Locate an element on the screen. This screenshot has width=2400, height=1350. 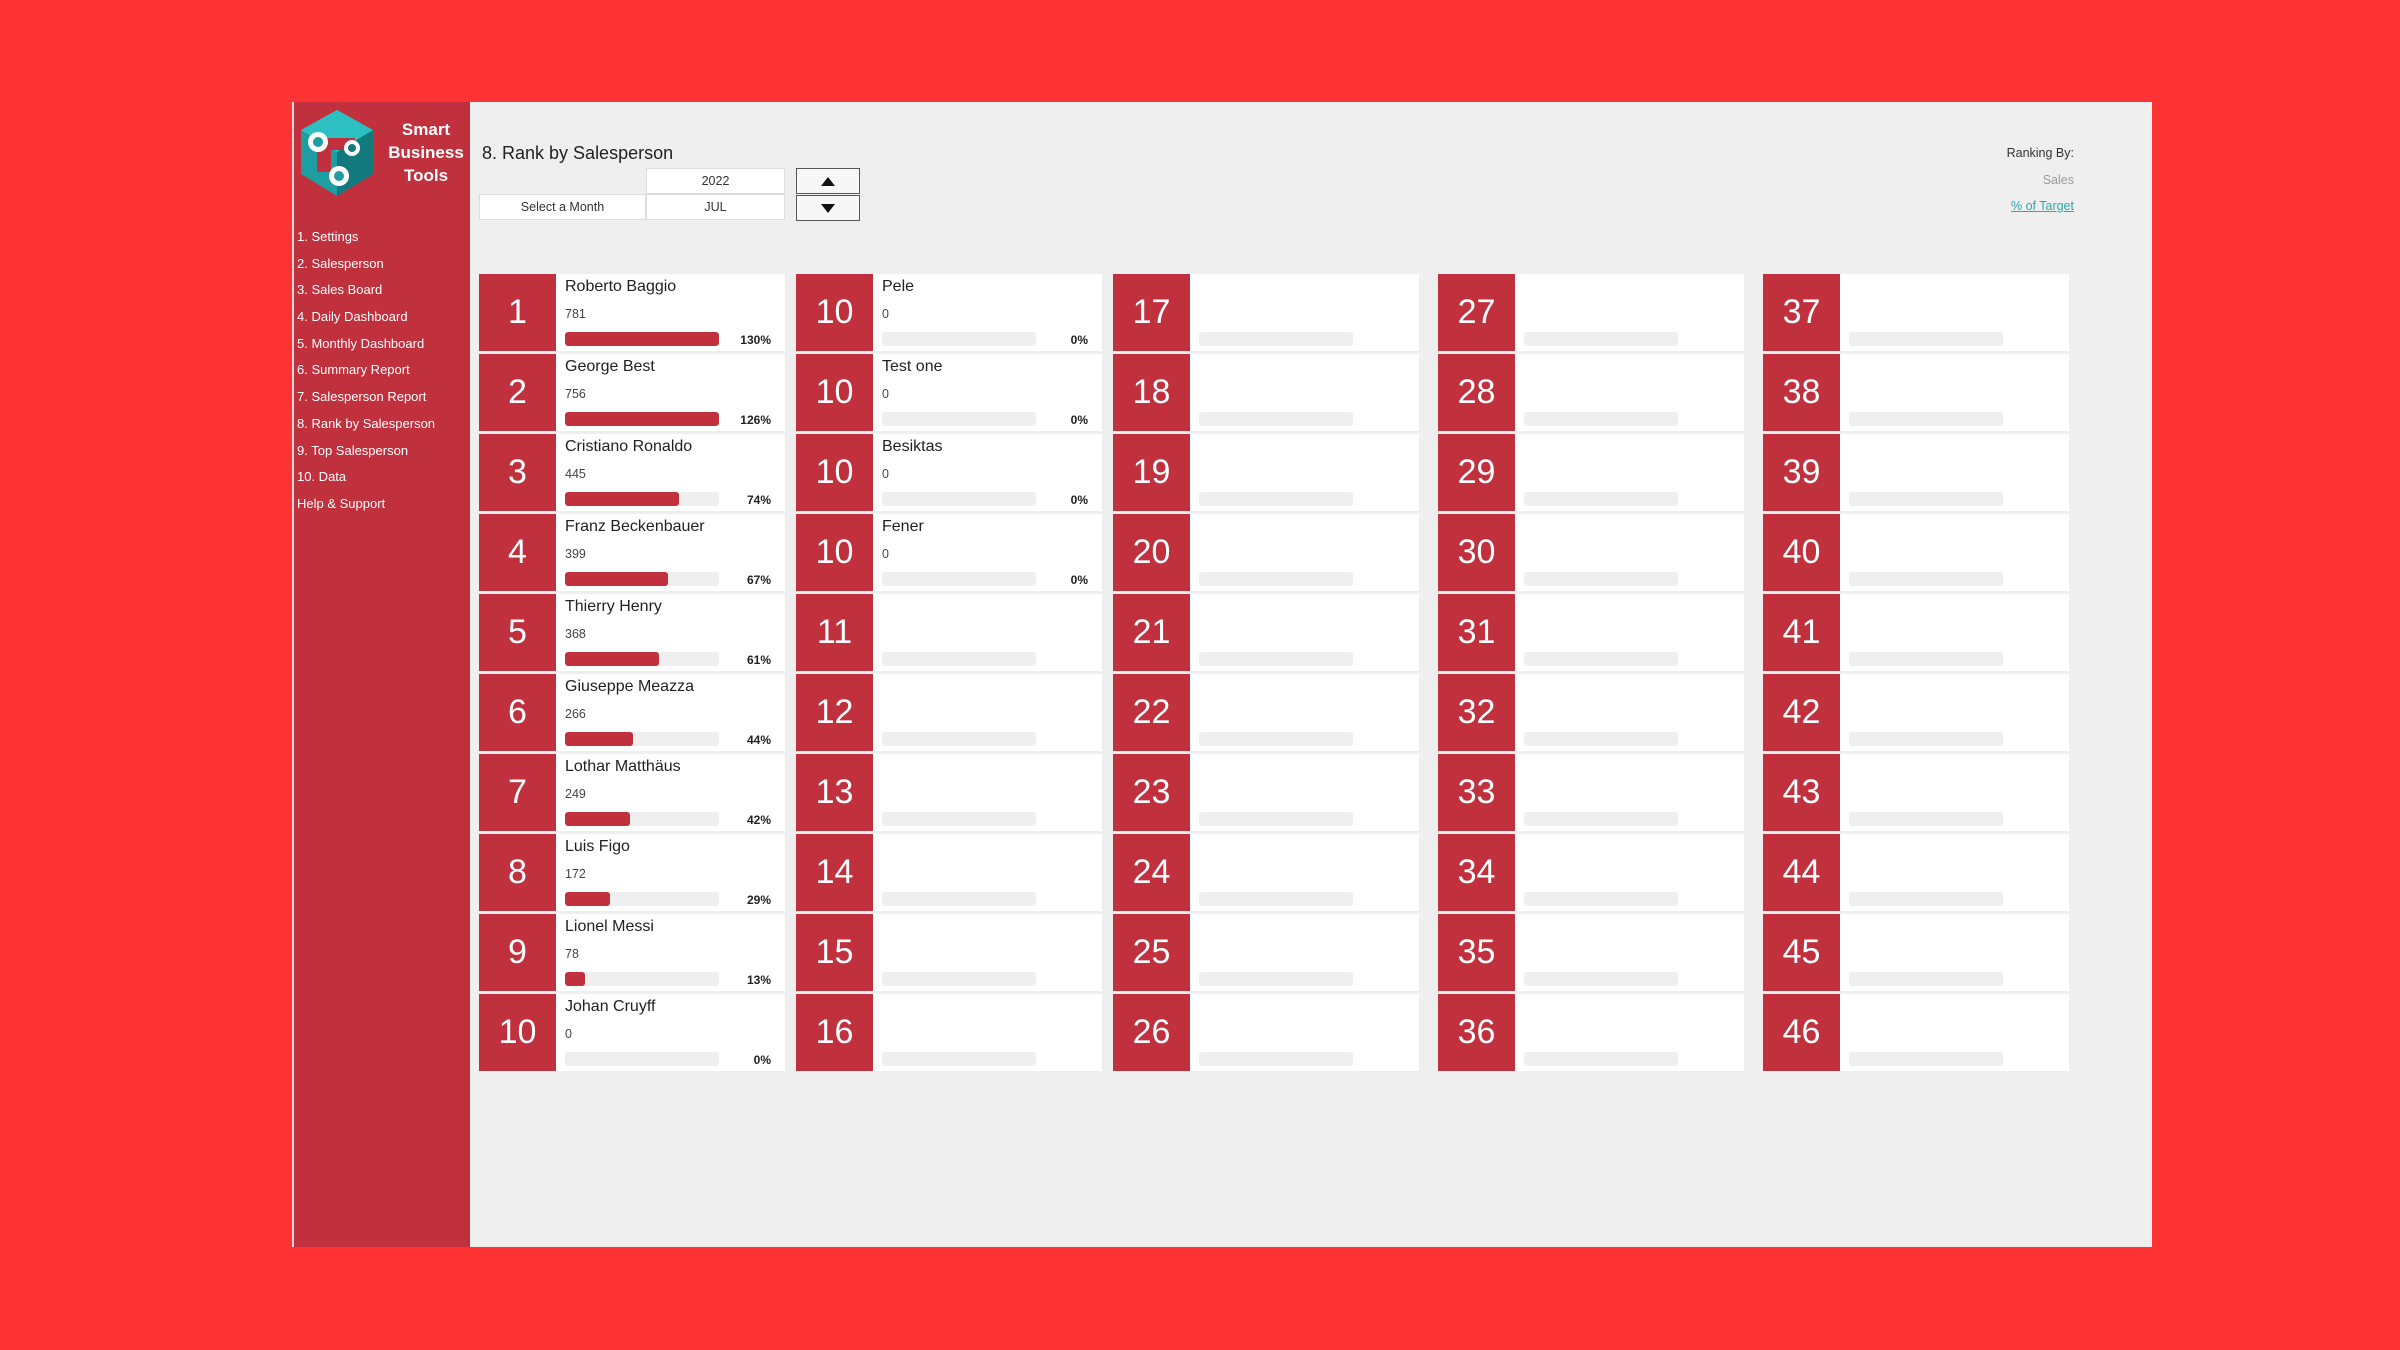
rank-card: 14 is located at coordinates (949, 872).